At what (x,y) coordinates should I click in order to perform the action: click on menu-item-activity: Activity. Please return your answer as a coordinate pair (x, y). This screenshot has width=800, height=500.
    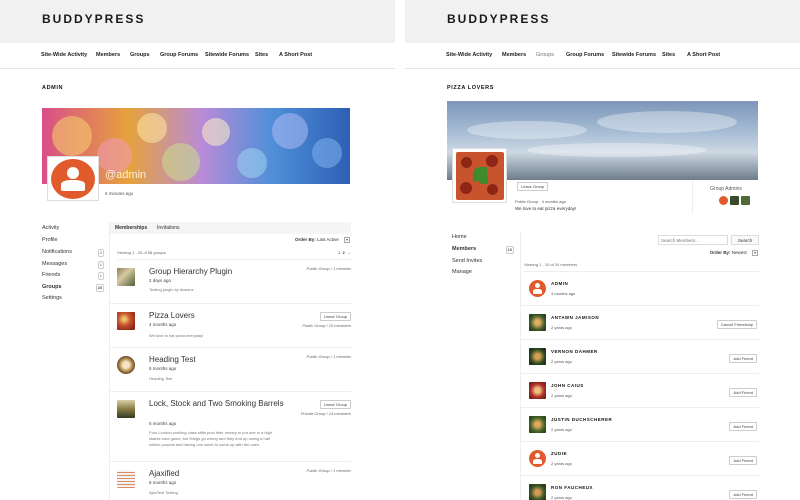
    Looking at the image, I should click on (73, 230).